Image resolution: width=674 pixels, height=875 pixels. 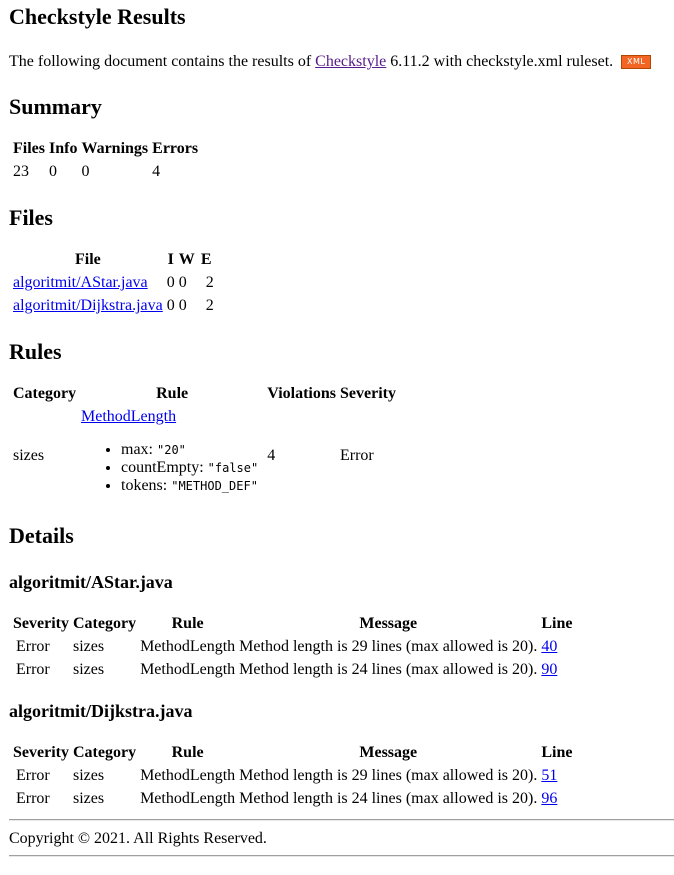 I want to click on files-header-errors: E, so click(x=206, y=259).